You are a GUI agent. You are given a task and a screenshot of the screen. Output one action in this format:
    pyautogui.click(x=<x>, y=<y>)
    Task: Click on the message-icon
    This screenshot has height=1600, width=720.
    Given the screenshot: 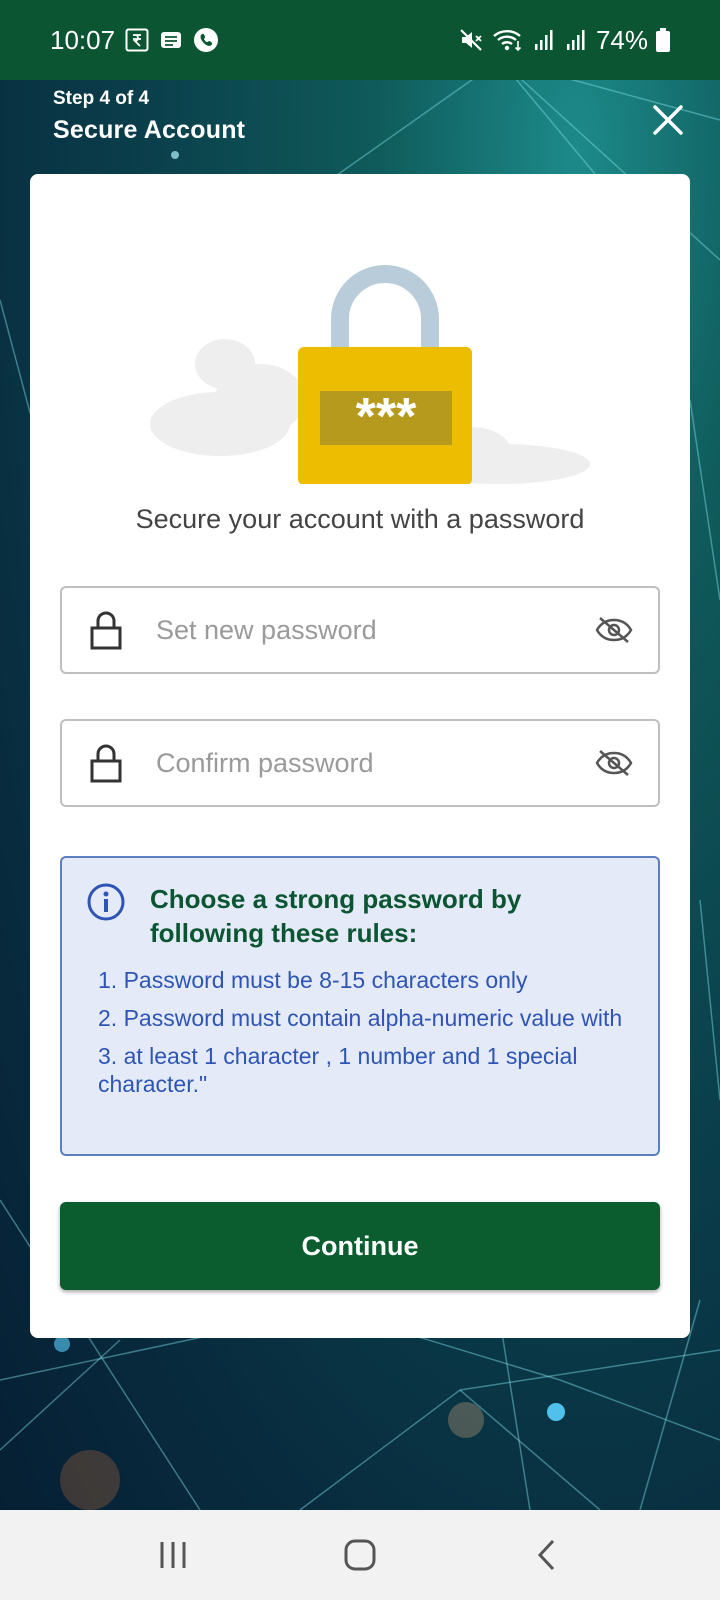 What is the action you would take?
    pyautogui.click(x=171, y=40)
    